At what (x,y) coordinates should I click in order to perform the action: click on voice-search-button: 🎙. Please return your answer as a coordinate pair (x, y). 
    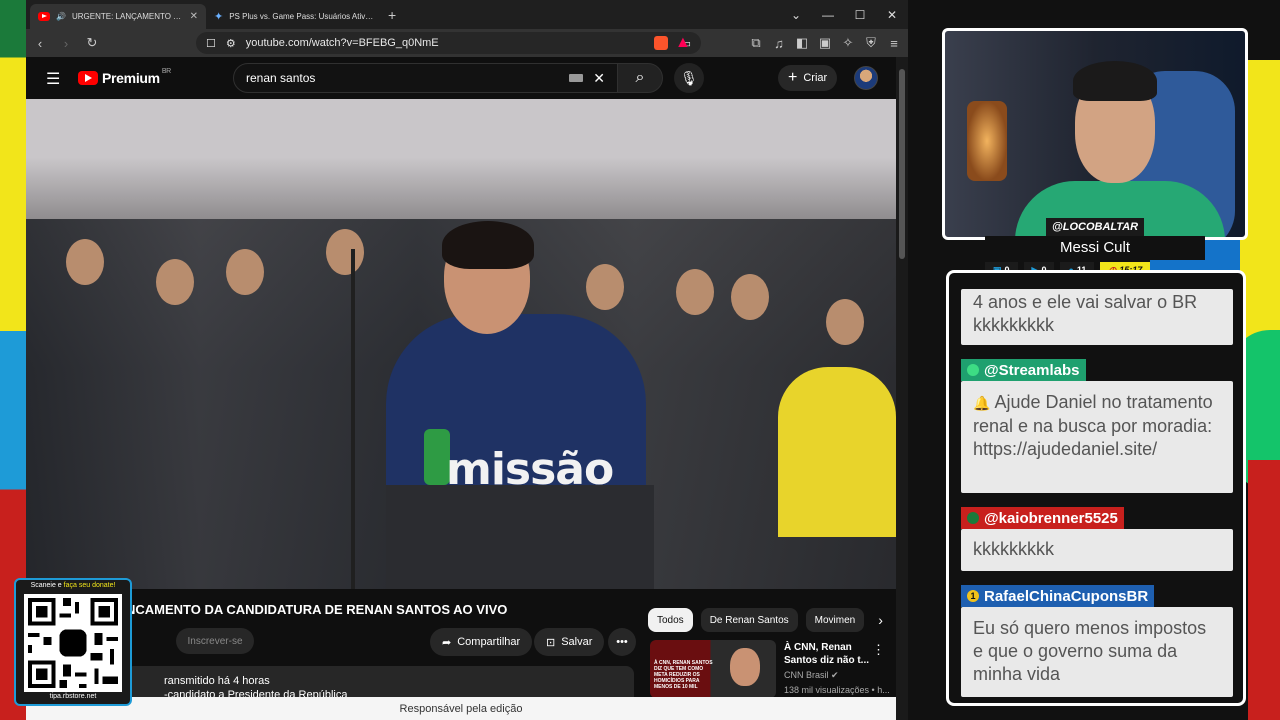
    Looking at the image, I should click on (689, 78).